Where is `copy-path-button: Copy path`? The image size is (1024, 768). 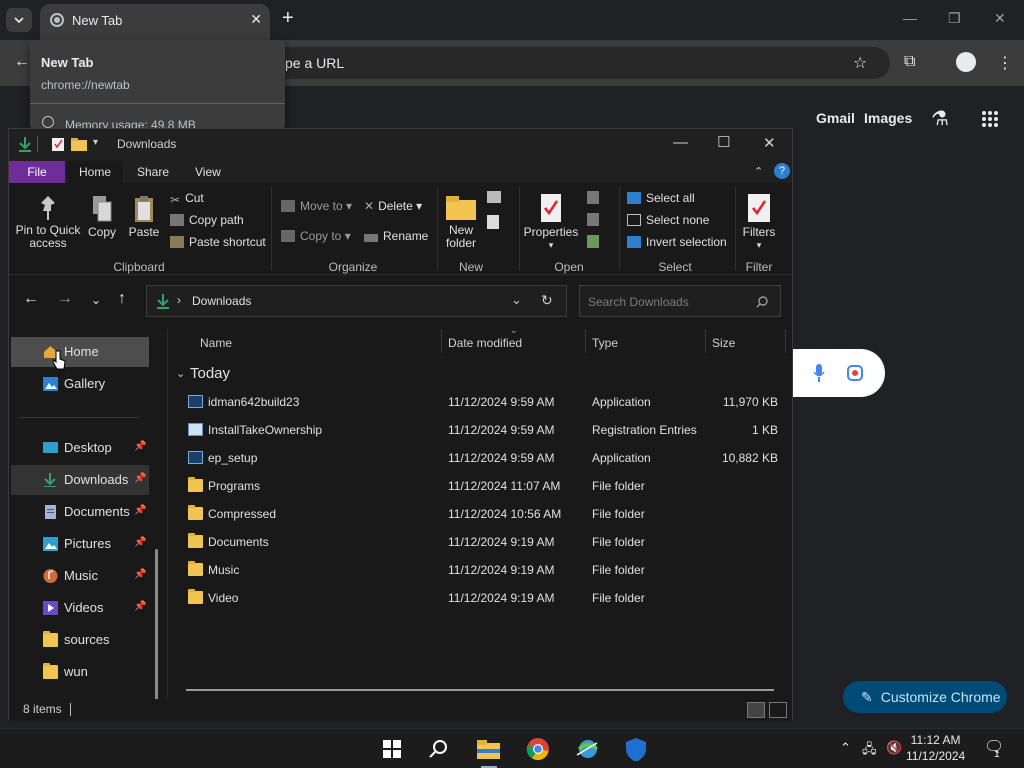
copy-path-button: Copy path is located at coordinates (207, 220).